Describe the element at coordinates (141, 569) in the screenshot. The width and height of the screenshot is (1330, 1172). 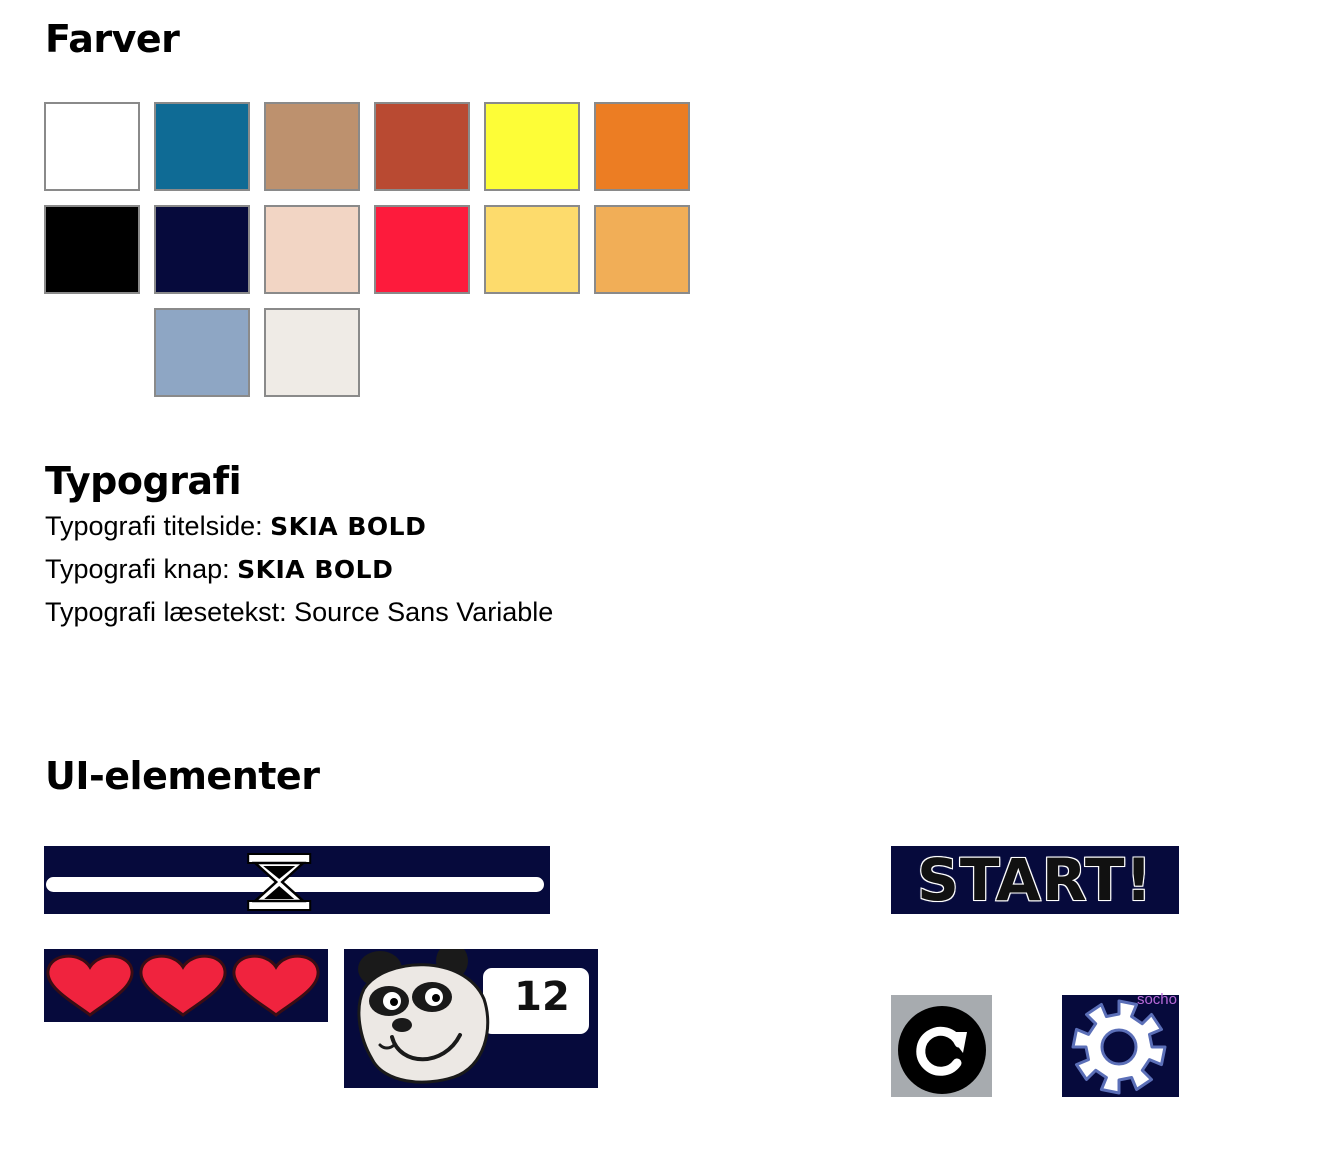
I see `typography-button-label: Typografi knap:` at that location.